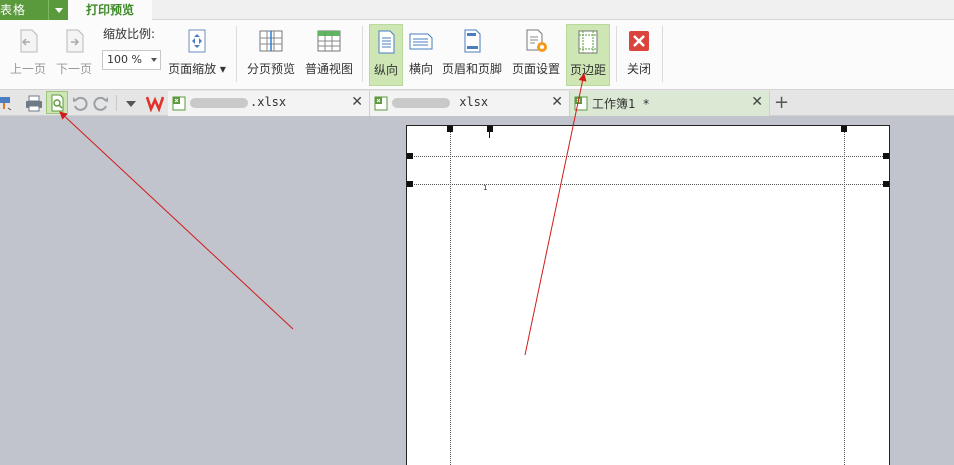 This screenshot has height=465, width=954. What do you see at coordinates (329, 55) in the screenshot?
I see `normal-view-button: 普通视图` at bounding box center [329, 55].